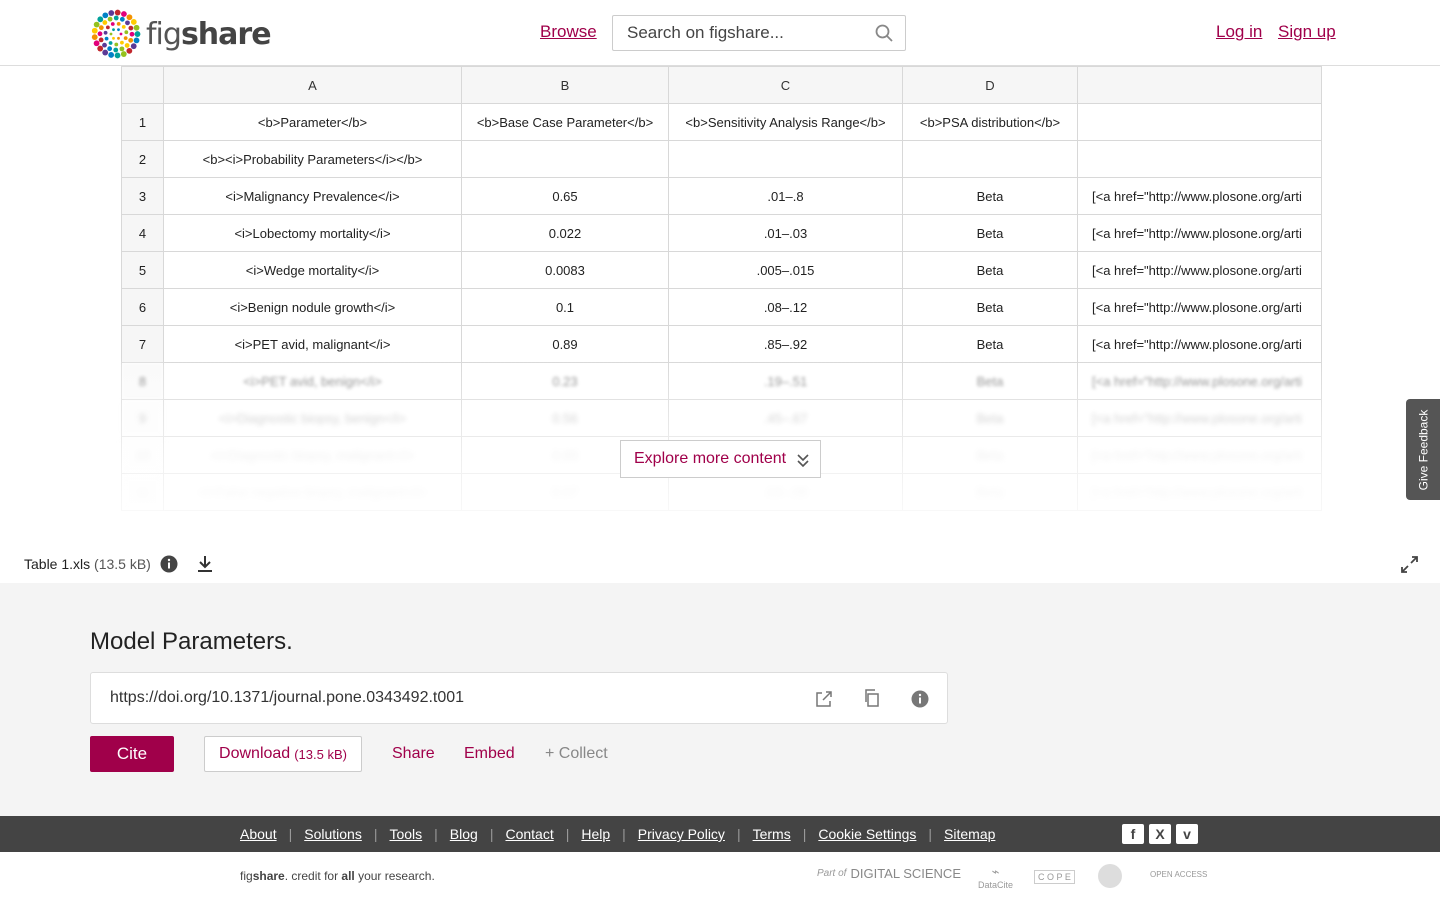 The width and height of the screenshot is (1440, 900). I want to click on explore-more-button: Explore more content, so click(720, 459).